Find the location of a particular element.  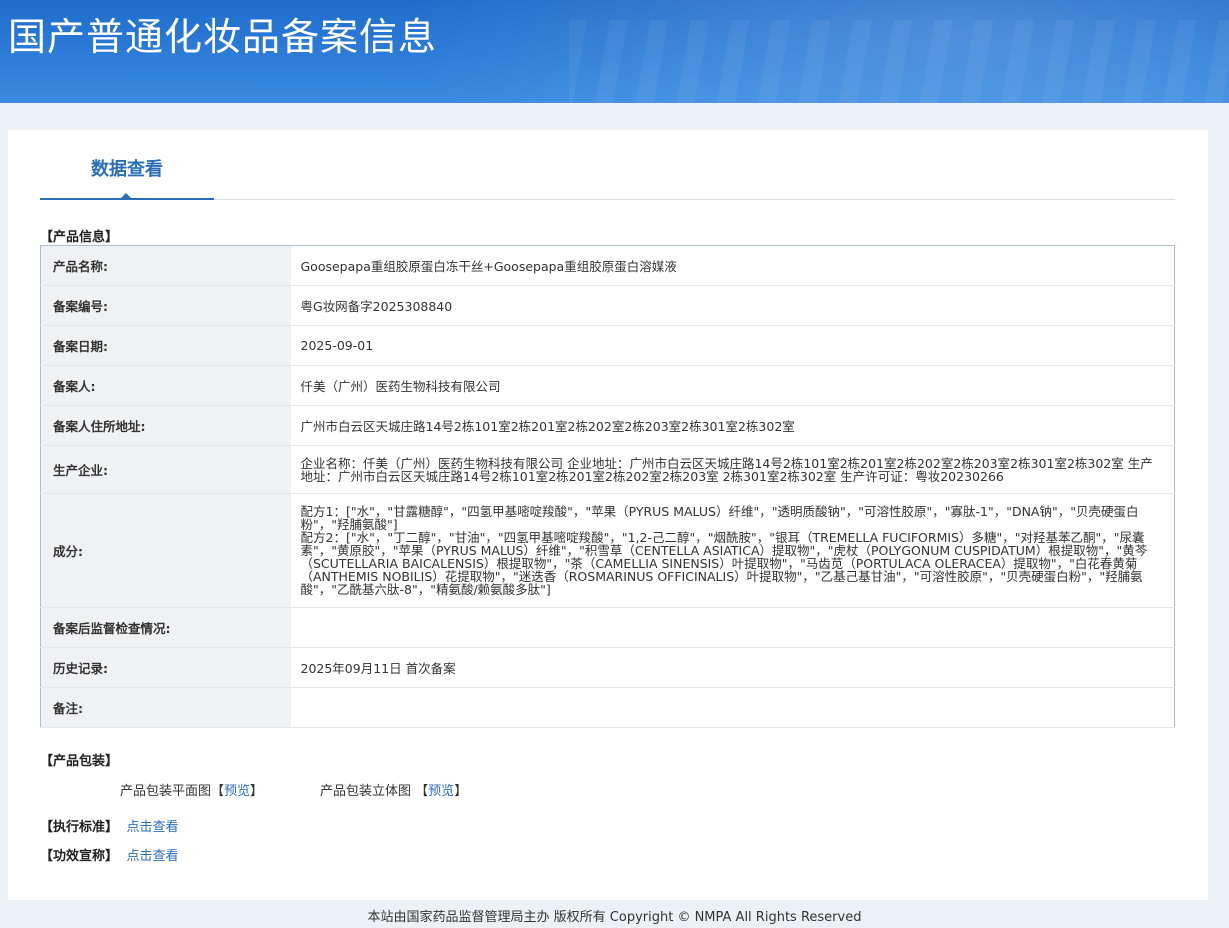

header-banner: 国产普通化妆品备案信息 is located at coordinates (614, 51).